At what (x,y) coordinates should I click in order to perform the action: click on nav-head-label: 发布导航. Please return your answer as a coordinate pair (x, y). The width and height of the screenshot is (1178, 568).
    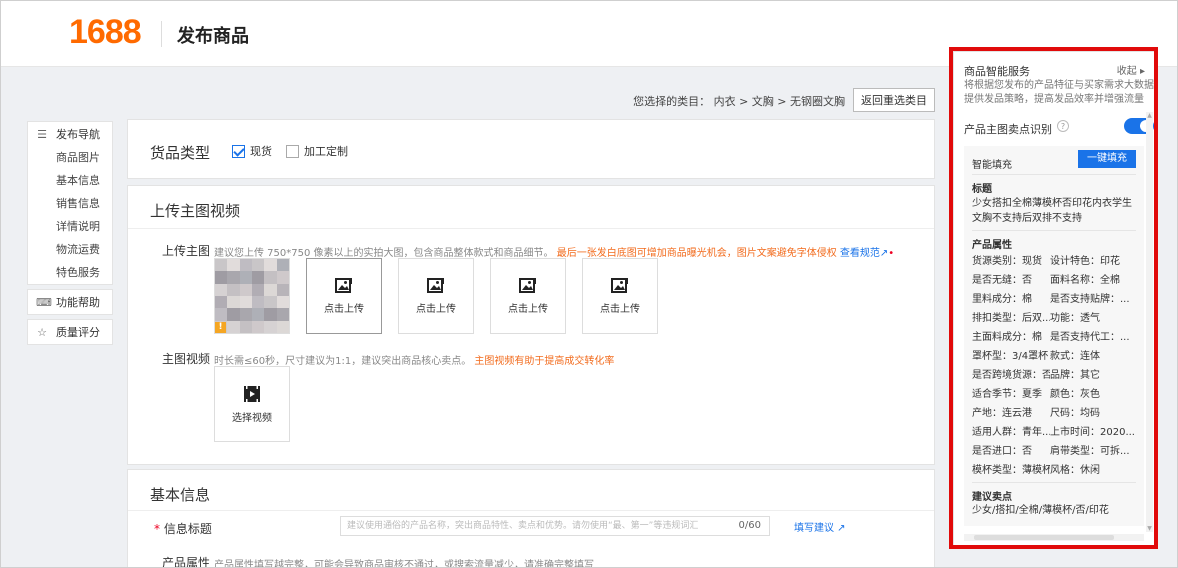
    Looking at the image, I should click on (78, 134).